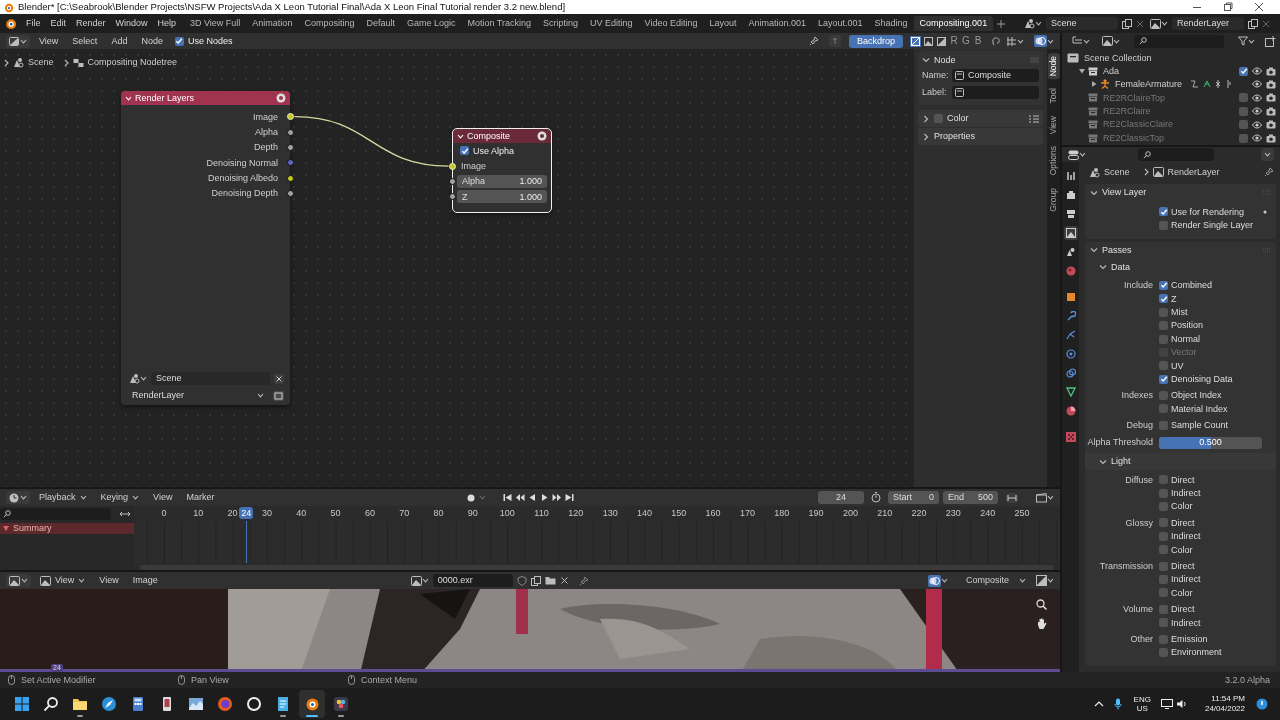 This screenshot has height=720, width=1280. What do you see at coordinates (1199, 409) in the screenshot?
I see `option-label: Material Index` at bounding box center [1199, 409].